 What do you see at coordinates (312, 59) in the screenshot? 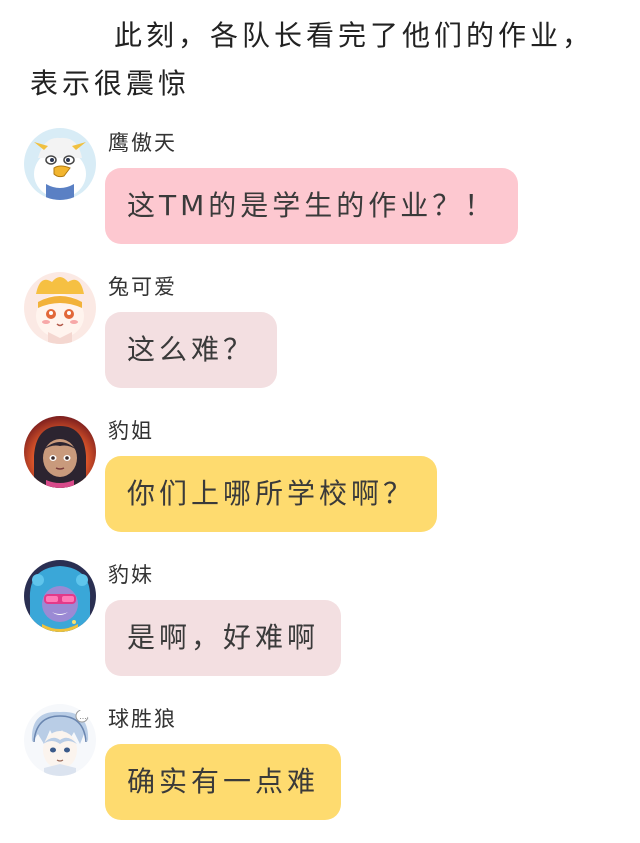
I see `narration-text: 此刻，各队长看完了他们的作业，表示很震惊` at bounding box center [312, 59].